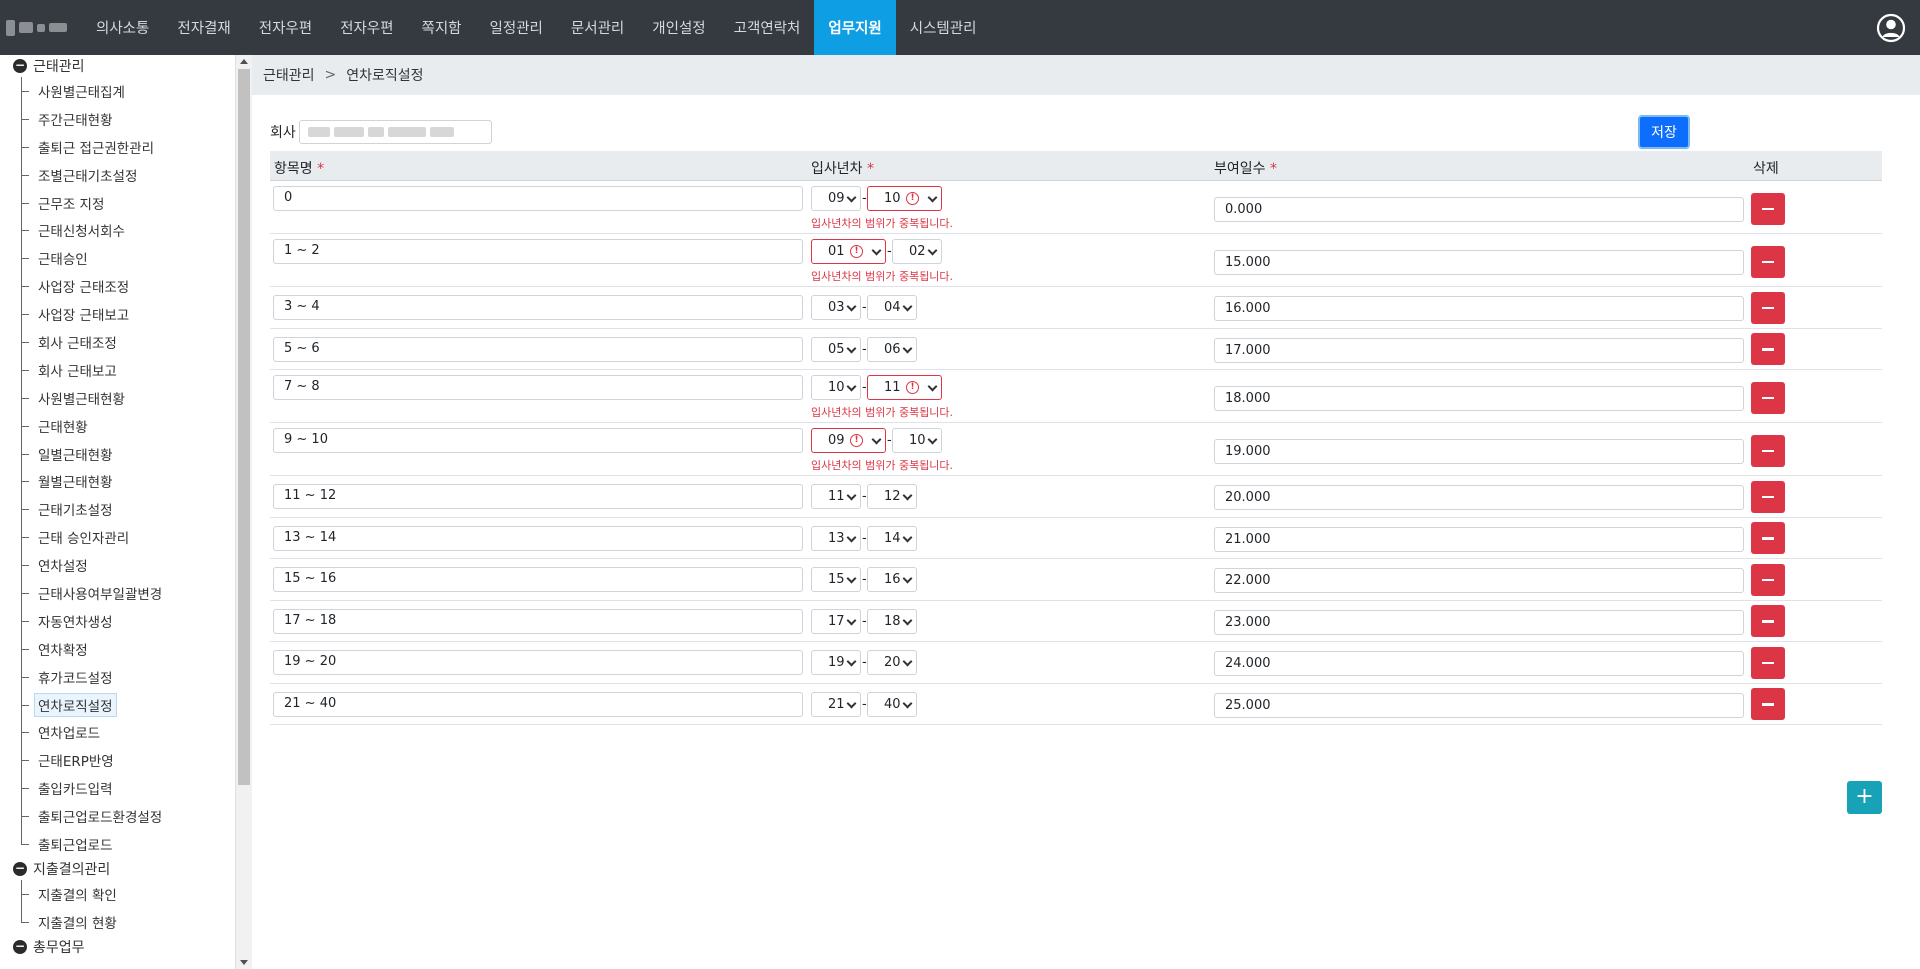 This screenshot has height=969, width=1920. What do you see at coordinates (1864, 797) in the screenshot?
I see `add-row-button: +` at bounding box center [1864, 797].